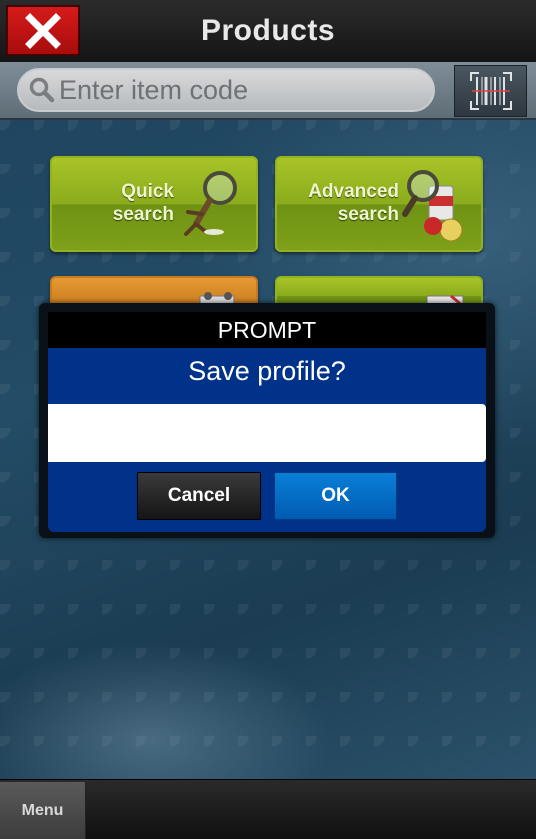 The height and width of the screenshot is (839, 536). What do you see at coordinates (267, 330) in the screenshot?
I see `dialog-title: PROMPT` at bounding box center [267, 330].